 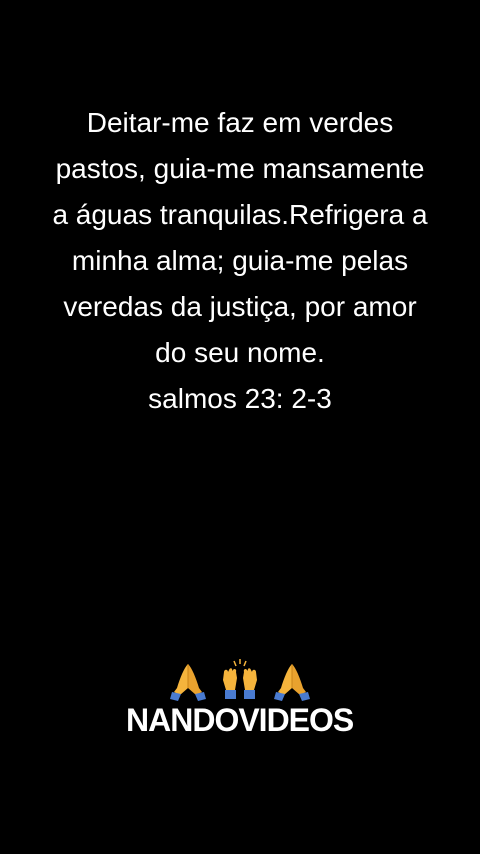 I want to click on verse-line-1: Deitar-me faz em verdes, so click(x=240, y=122).